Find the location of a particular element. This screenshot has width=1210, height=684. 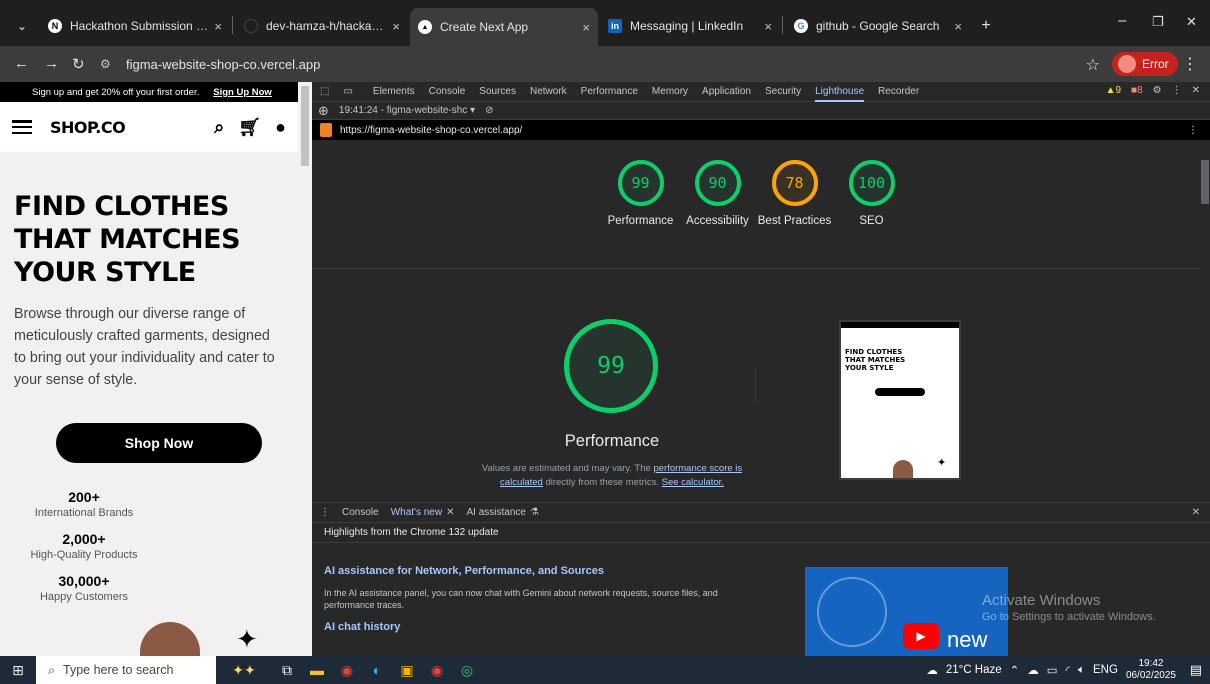

chrome-icon: ◉ is located at coordinates (347, 670).